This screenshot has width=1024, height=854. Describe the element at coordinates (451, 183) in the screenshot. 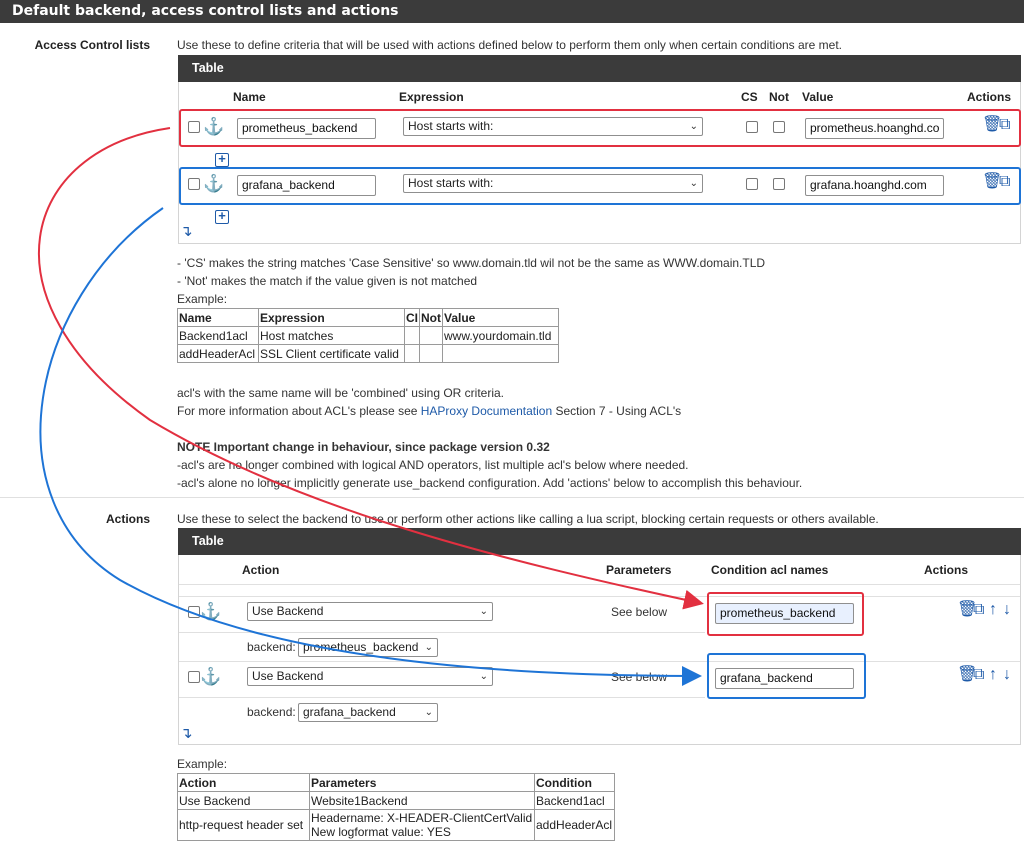

I see `acl-expression-value: Host starts with:` at that location.